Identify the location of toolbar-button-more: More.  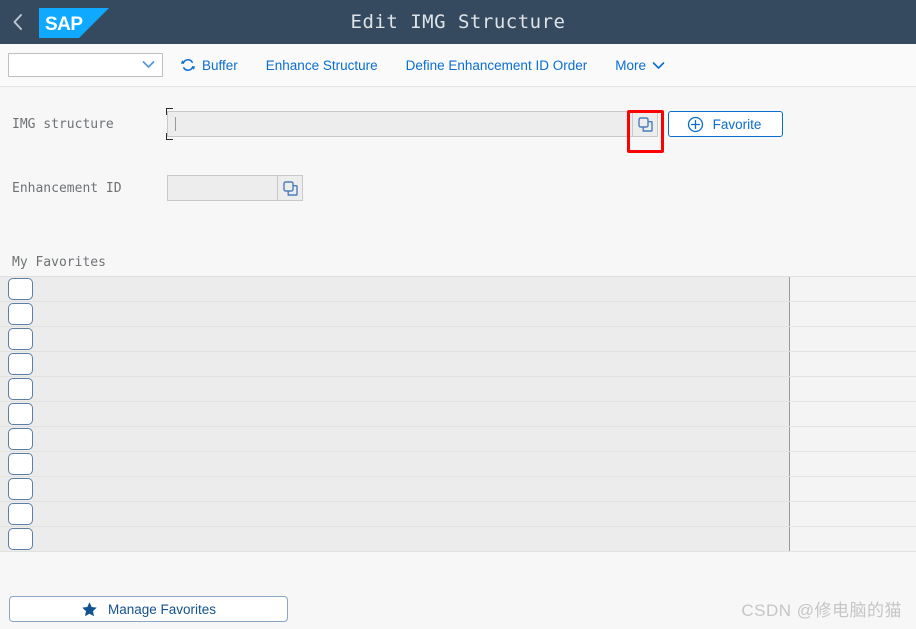
(640, 65).